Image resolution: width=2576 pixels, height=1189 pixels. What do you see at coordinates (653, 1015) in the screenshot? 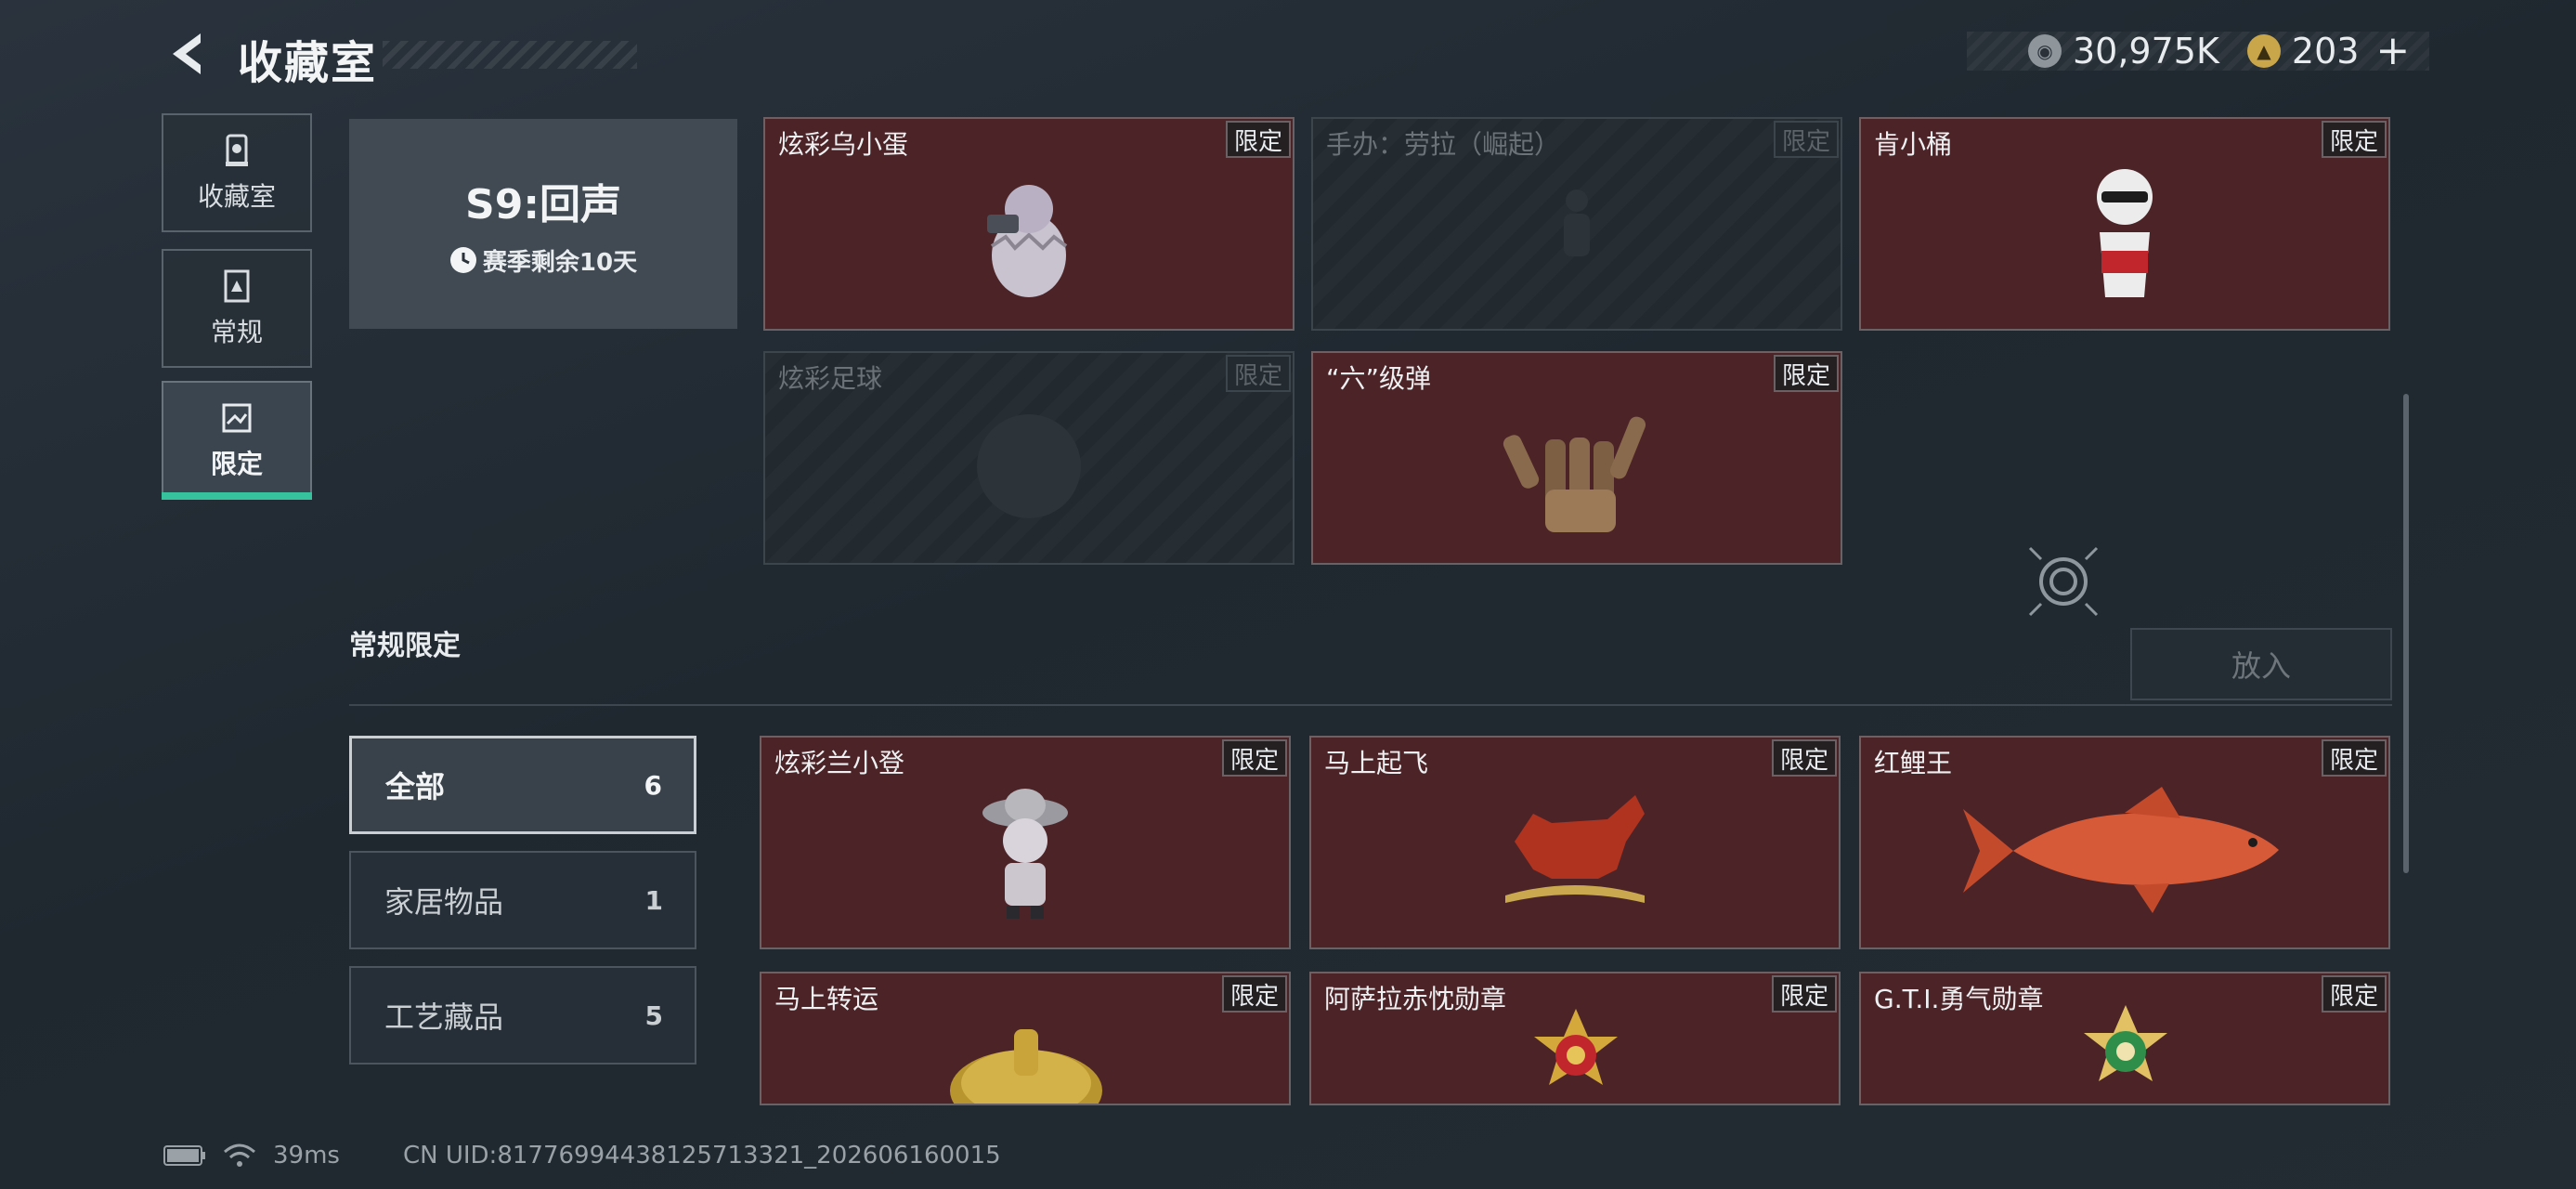
I see `filter-count: 5` at bounding box center [653, 1015].